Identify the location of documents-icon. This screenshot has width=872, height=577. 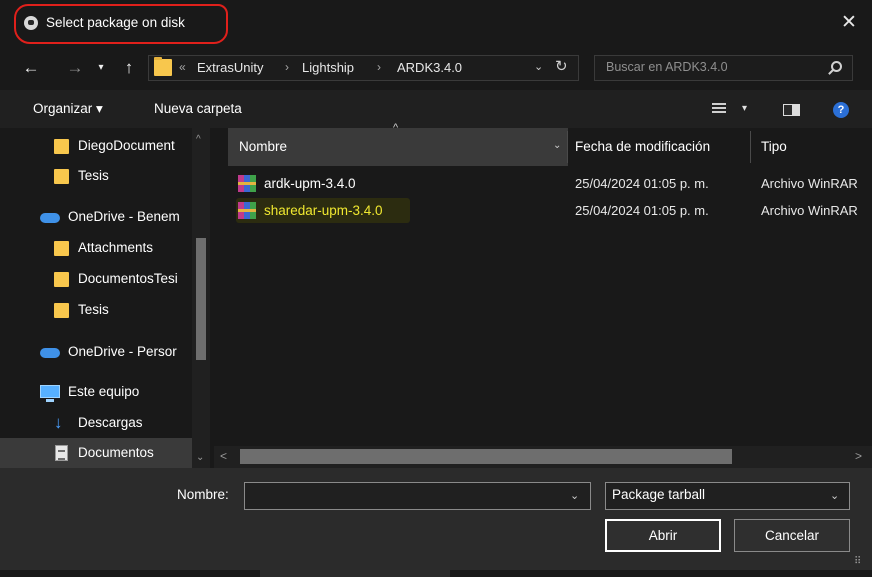
(61, 453).